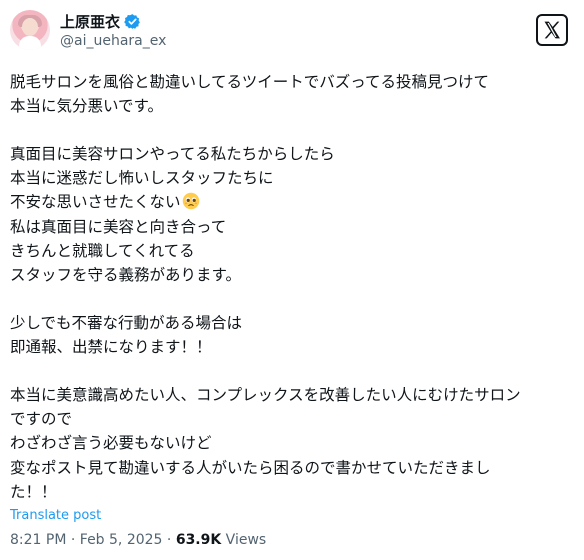 This screenshot has width=584, height=560. What do you see at coordinates (90, 21) in the screenshot?
I see `display-name: 上原亜衣` at bounding box center [90, 21].